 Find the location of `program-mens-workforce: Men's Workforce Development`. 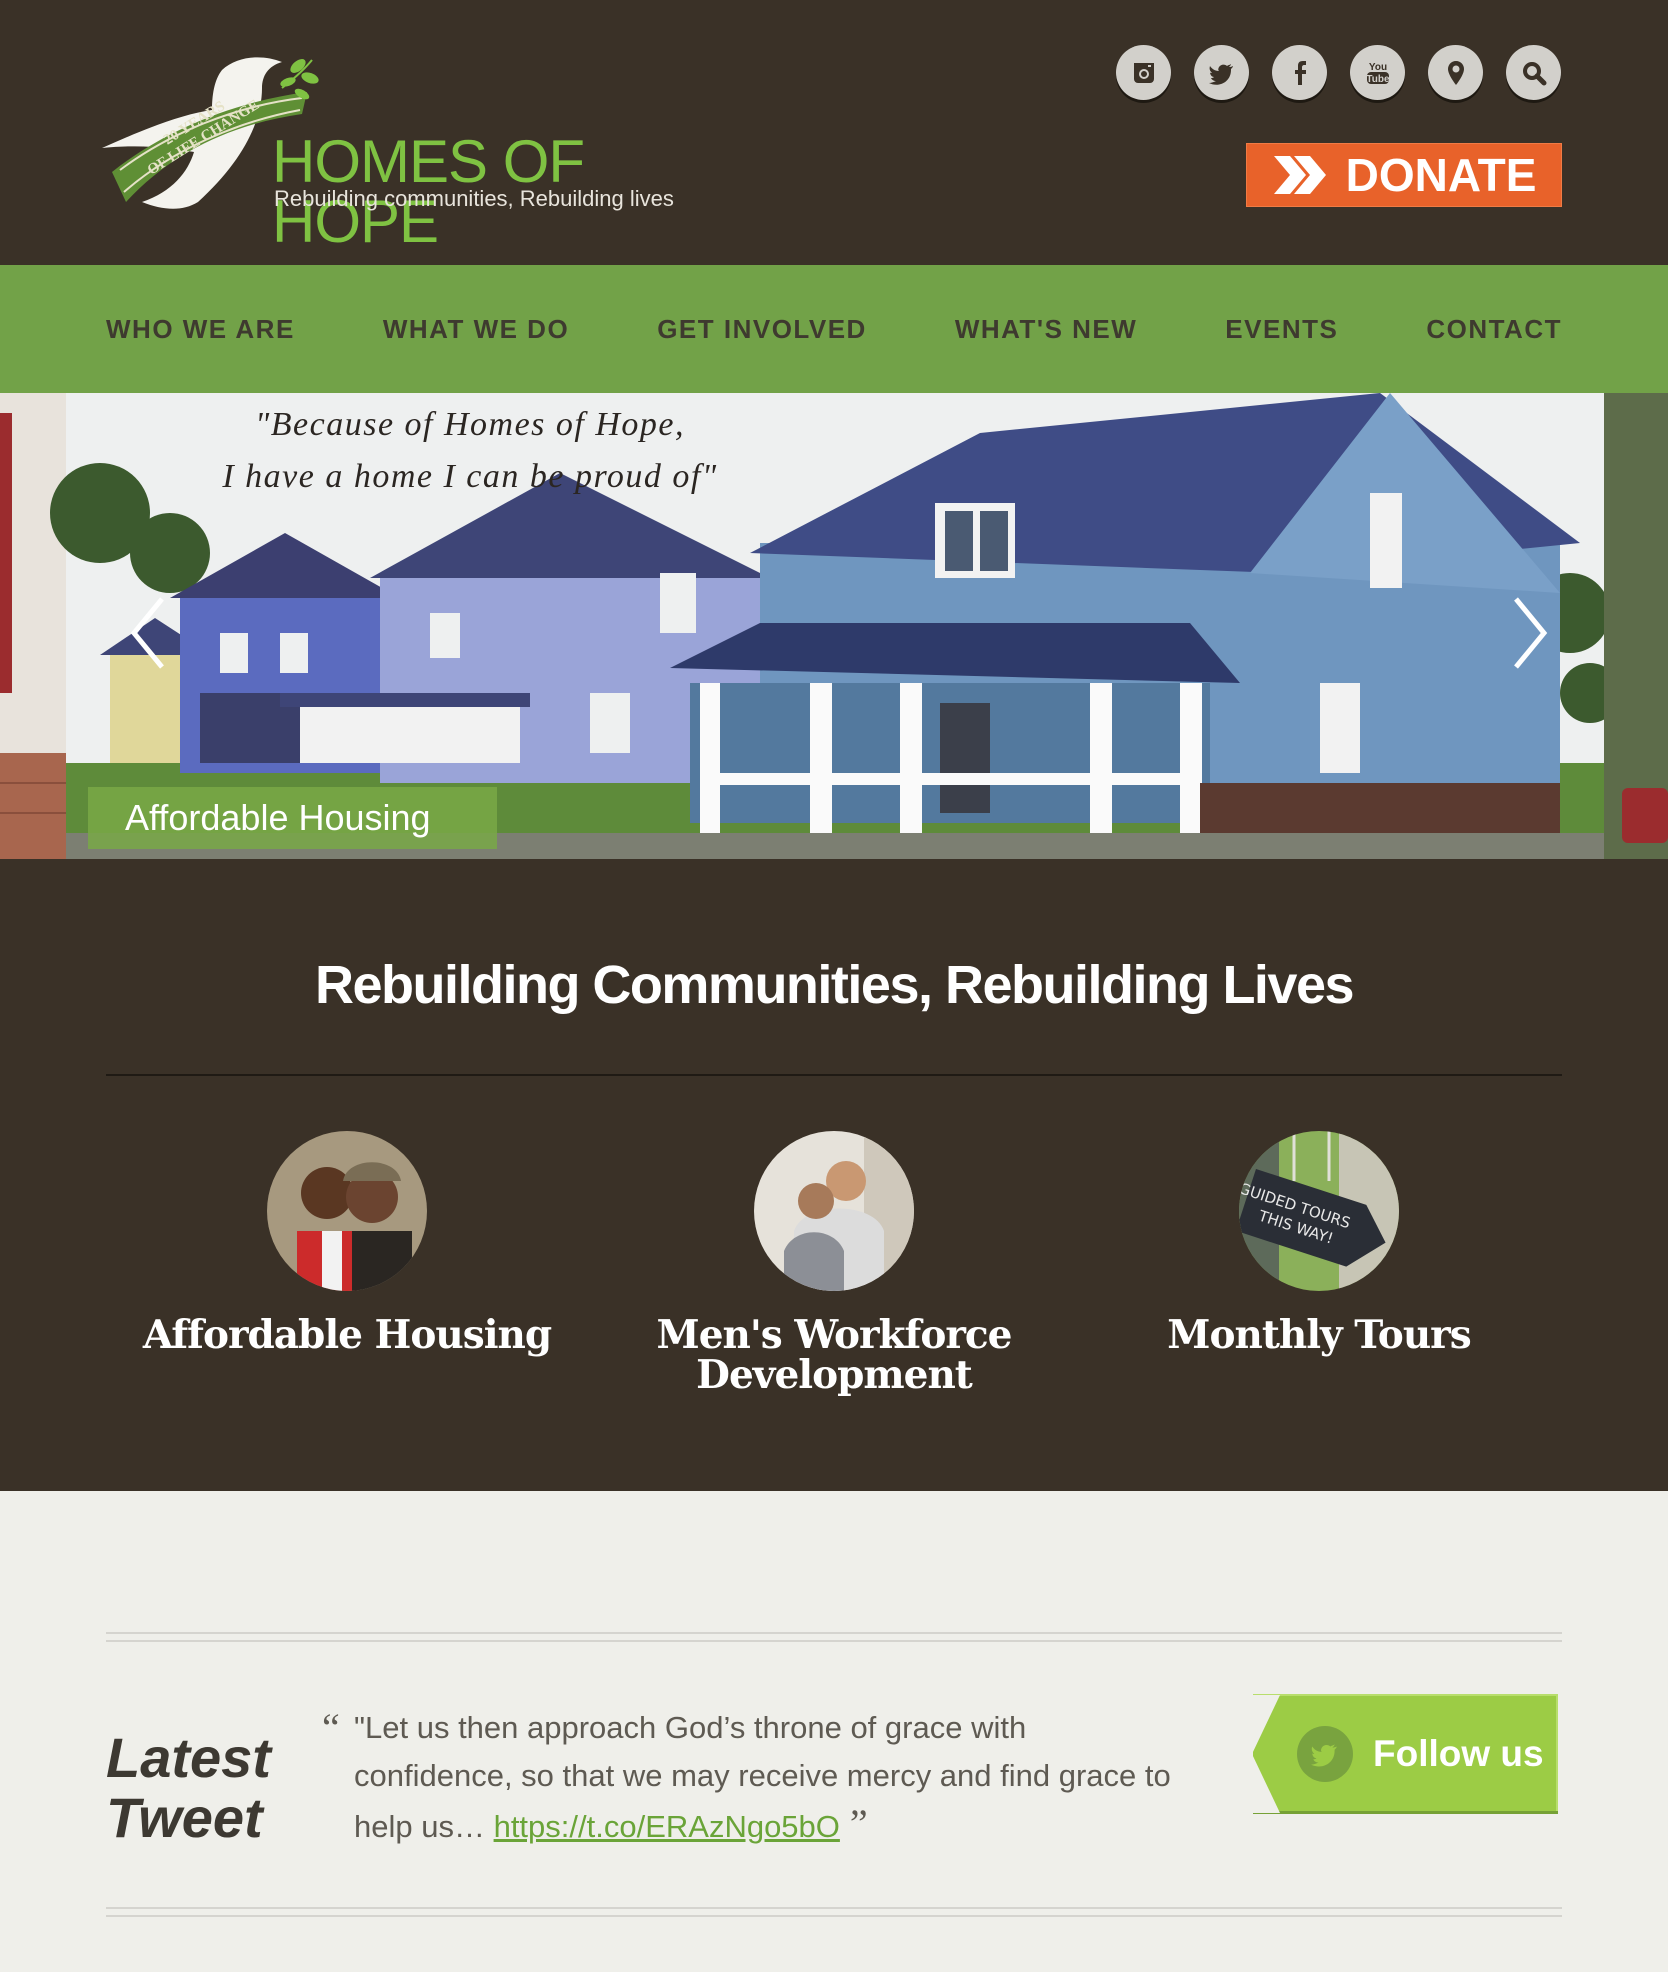

program-mens-workforce: Men's Workforce Development is located at coordinates (834, 1263).